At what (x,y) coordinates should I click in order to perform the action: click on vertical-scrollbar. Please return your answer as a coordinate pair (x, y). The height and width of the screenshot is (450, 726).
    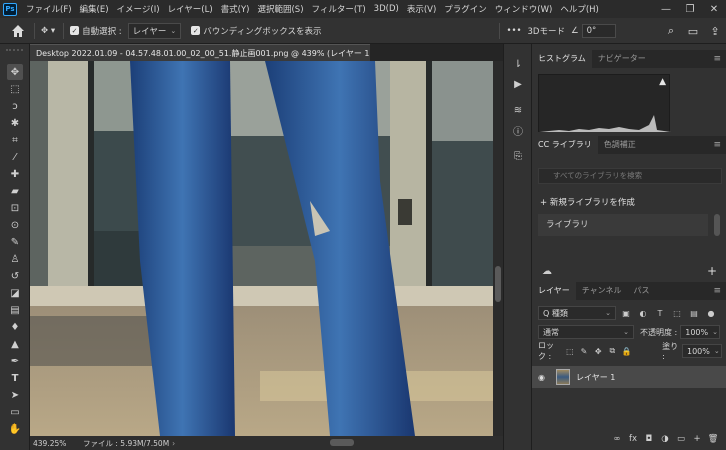
    Looking at the image, I should click on (498, 248).